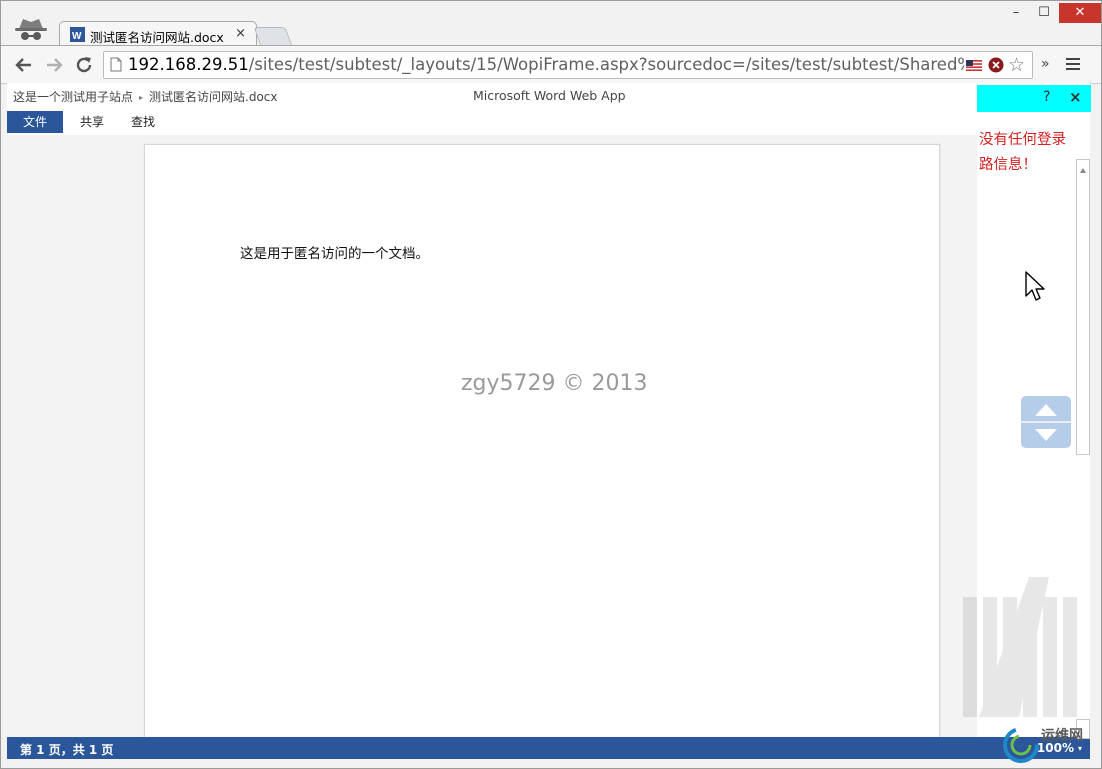  I want to click on document-body-text: 这是用于匿名访问的一个文档。, so click(334, 254).